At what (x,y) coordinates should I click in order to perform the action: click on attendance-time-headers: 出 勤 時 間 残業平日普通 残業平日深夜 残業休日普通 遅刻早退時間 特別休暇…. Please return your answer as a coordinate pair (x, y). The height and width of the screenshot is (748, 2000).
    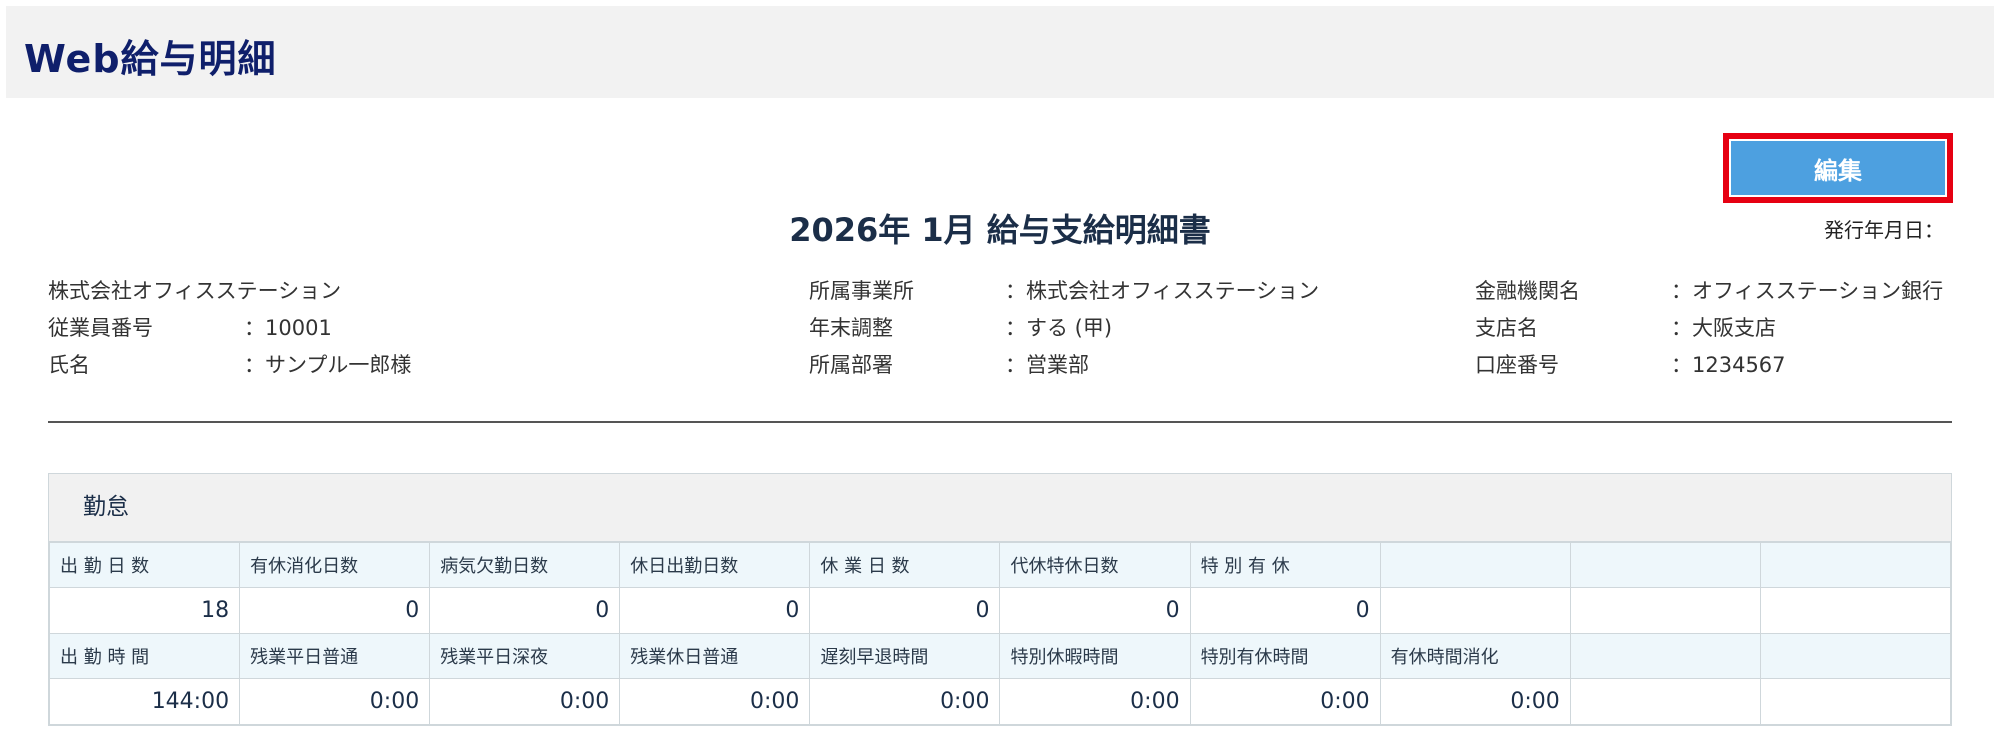
    Looking at the image, I should click on (1000, 656).